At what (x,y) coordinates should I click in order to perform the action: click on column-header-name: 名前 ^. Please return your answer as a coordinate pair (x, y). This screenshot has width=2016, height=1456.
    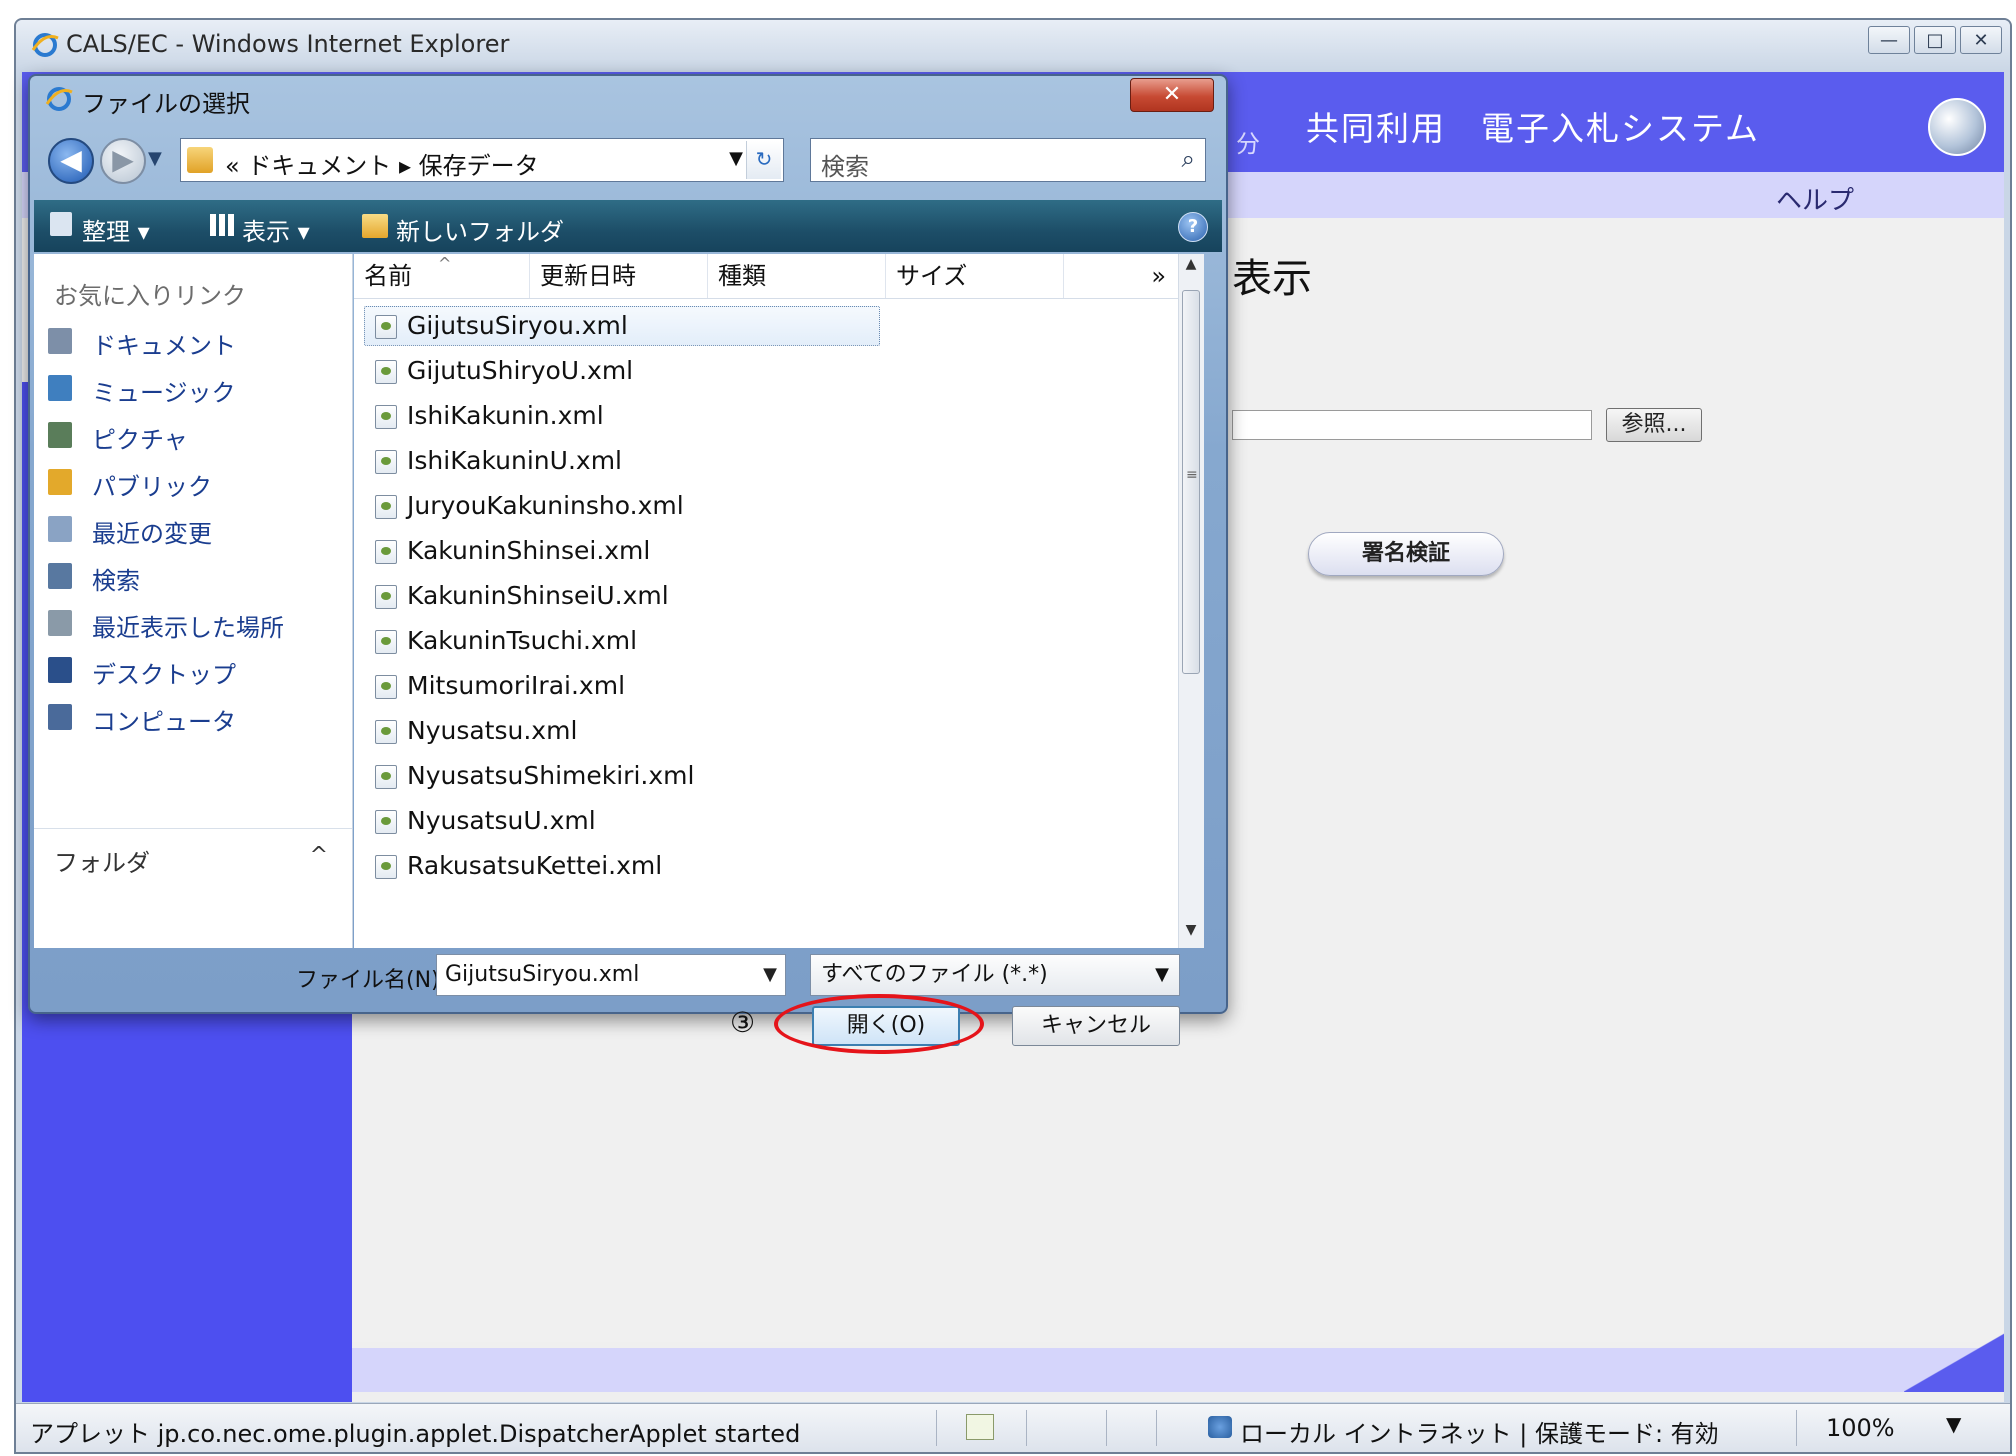
    Looking at the image, I should click on (442, 276).